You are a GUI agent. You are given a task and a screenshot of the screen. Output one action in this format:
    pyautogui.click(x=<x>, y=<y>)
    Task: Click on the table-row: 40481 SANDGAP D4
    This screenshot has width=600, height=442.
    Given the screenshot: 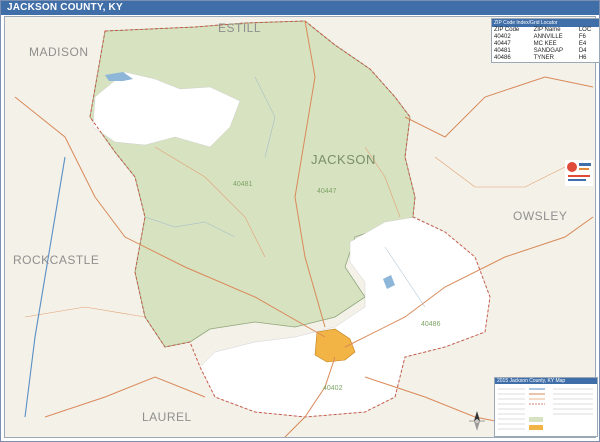 What is the action you would take?
    pyautogui.click(x=545, y=51)
    